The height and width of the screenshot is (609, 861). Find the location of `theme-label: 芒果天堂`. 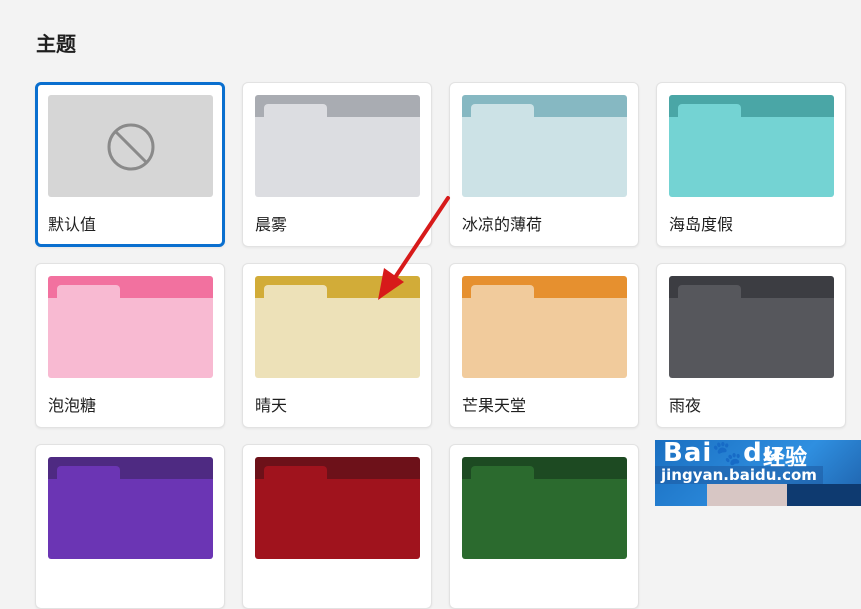

theme-label: 芒果天堂 is located at coordinates (494, 405).